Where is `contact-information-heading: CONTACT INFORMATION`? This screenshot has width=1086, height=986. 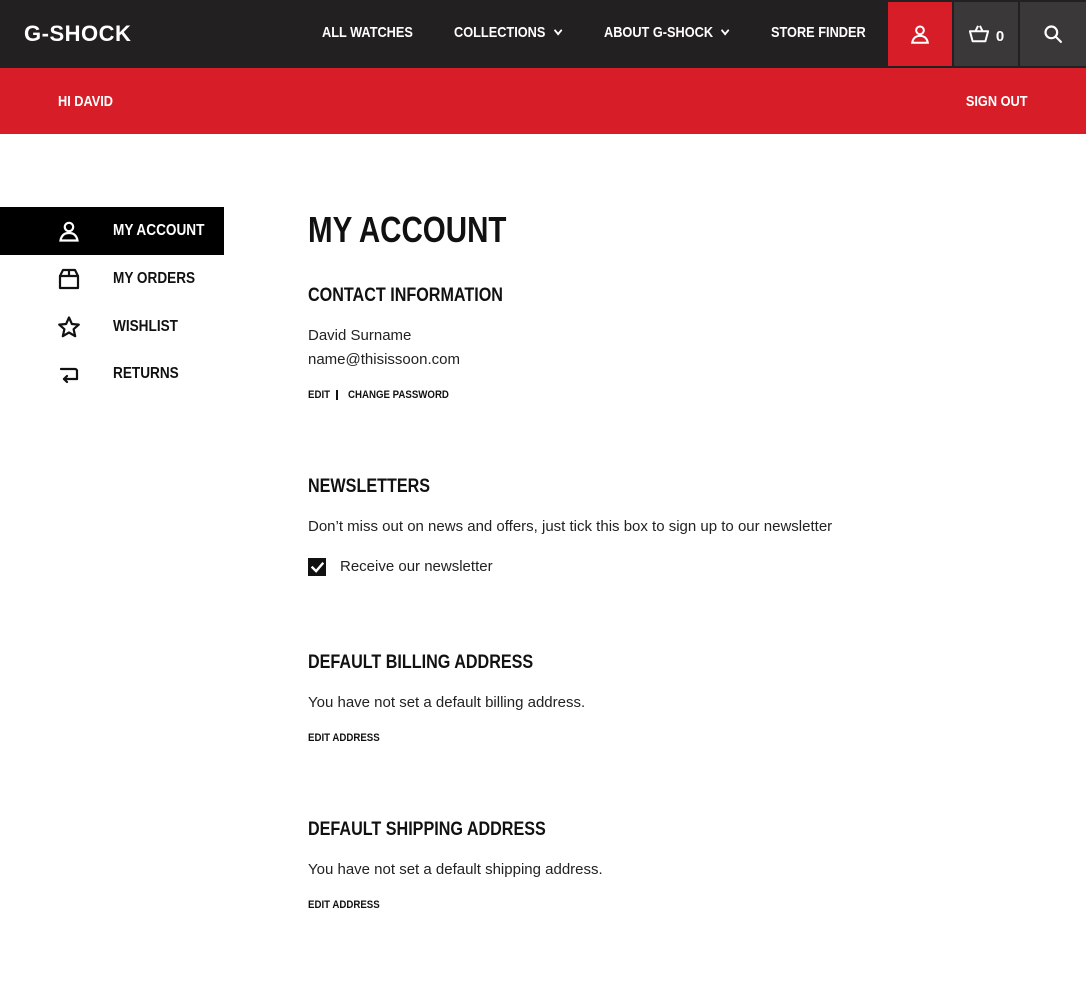
contact-information-heading: CONTACT INFORMATION is located at coordinates (405, 295).